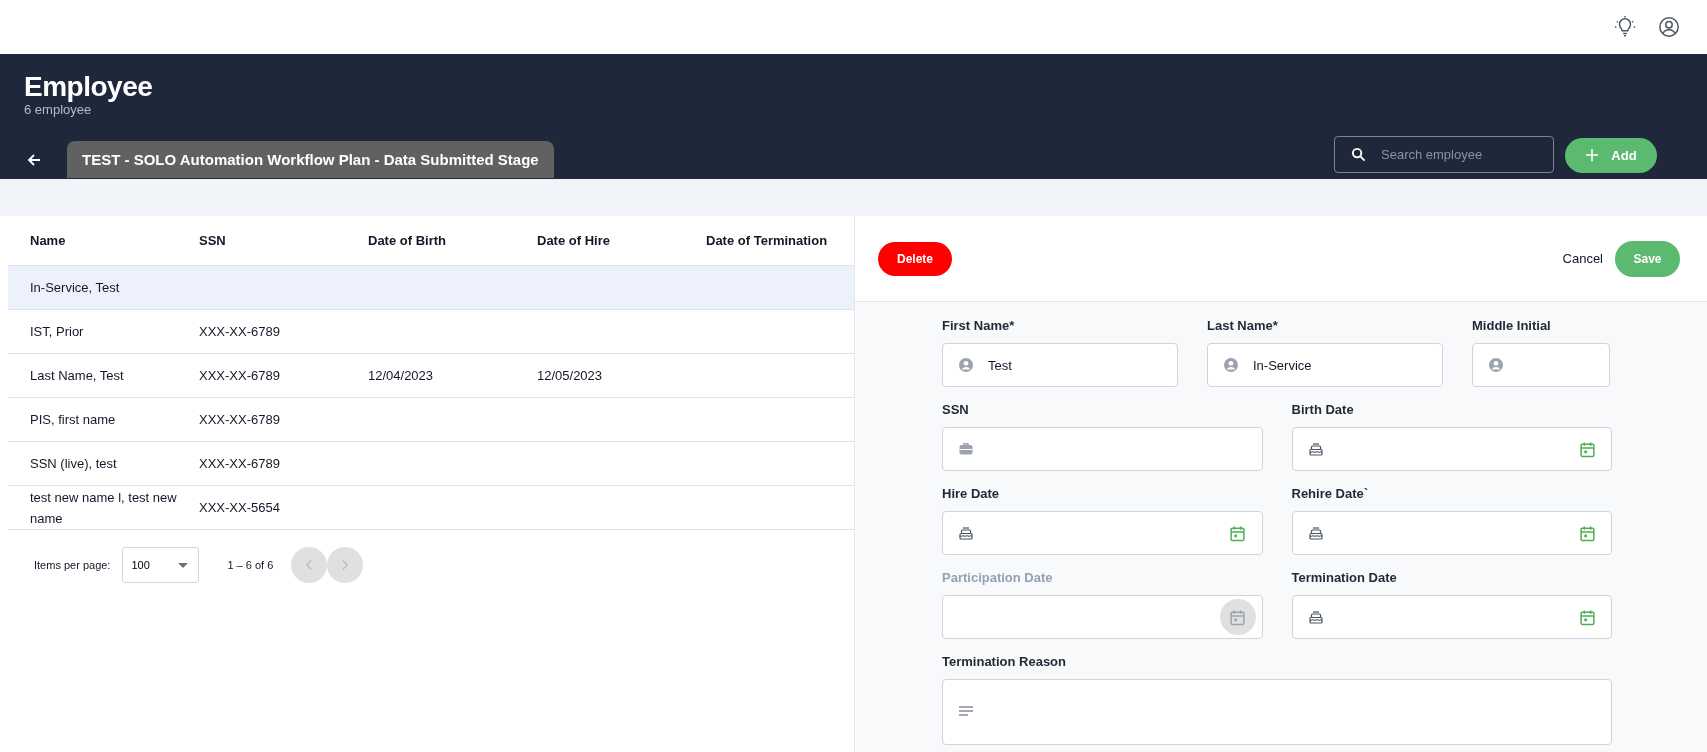  Describe the element at coordinates (431, 508) in the screenshot. I see `table-row: test new name l, test new name XXX-XX-5654` at that location.